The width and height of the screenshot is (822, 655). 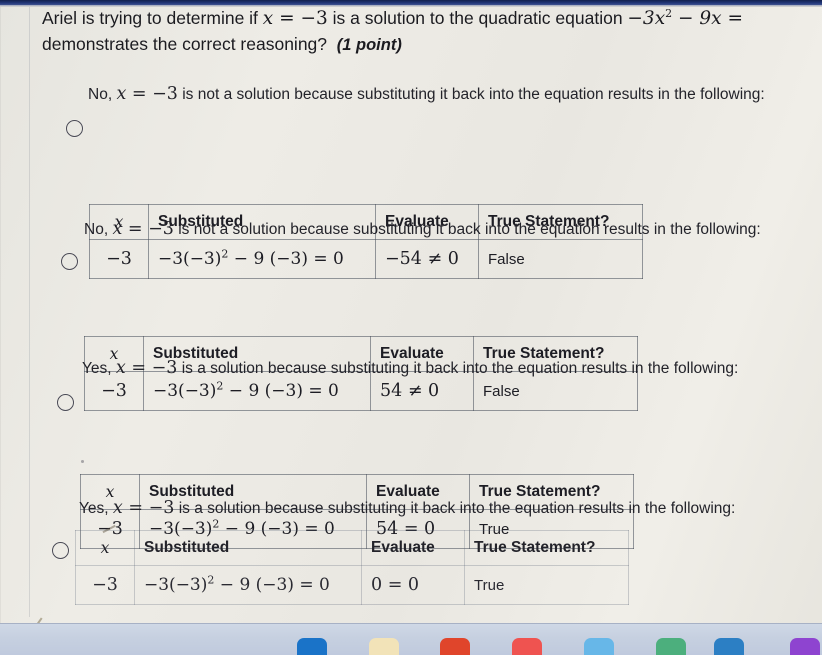 What do you see at coordinates (546, 585) in the screenshot?
I see `cell-true-statement: True` at bounding box center [546, 585].